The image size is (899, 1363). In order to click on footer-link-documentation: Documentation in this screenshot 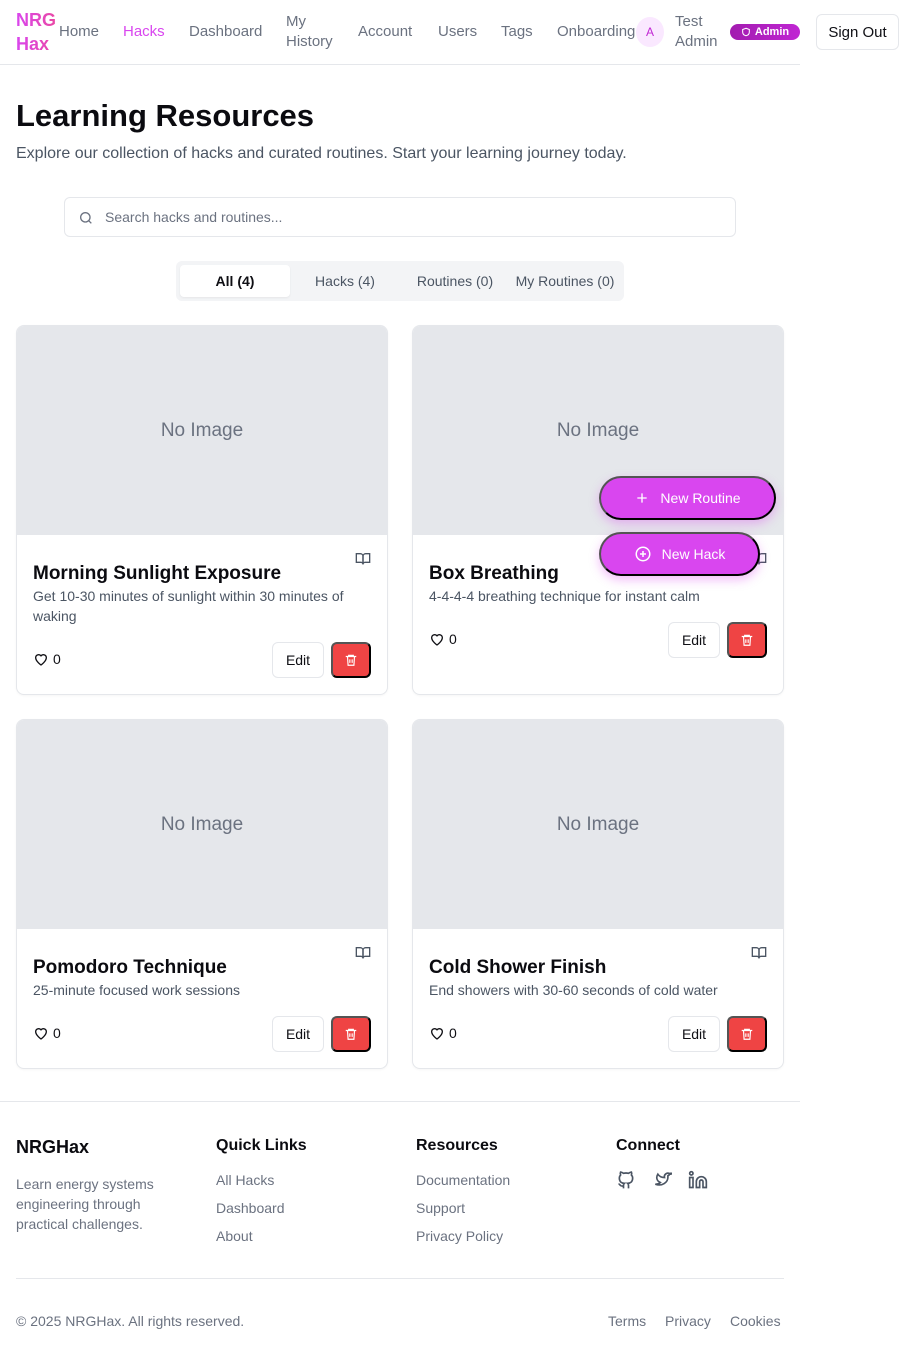, I will do `click(463, 1180)`.